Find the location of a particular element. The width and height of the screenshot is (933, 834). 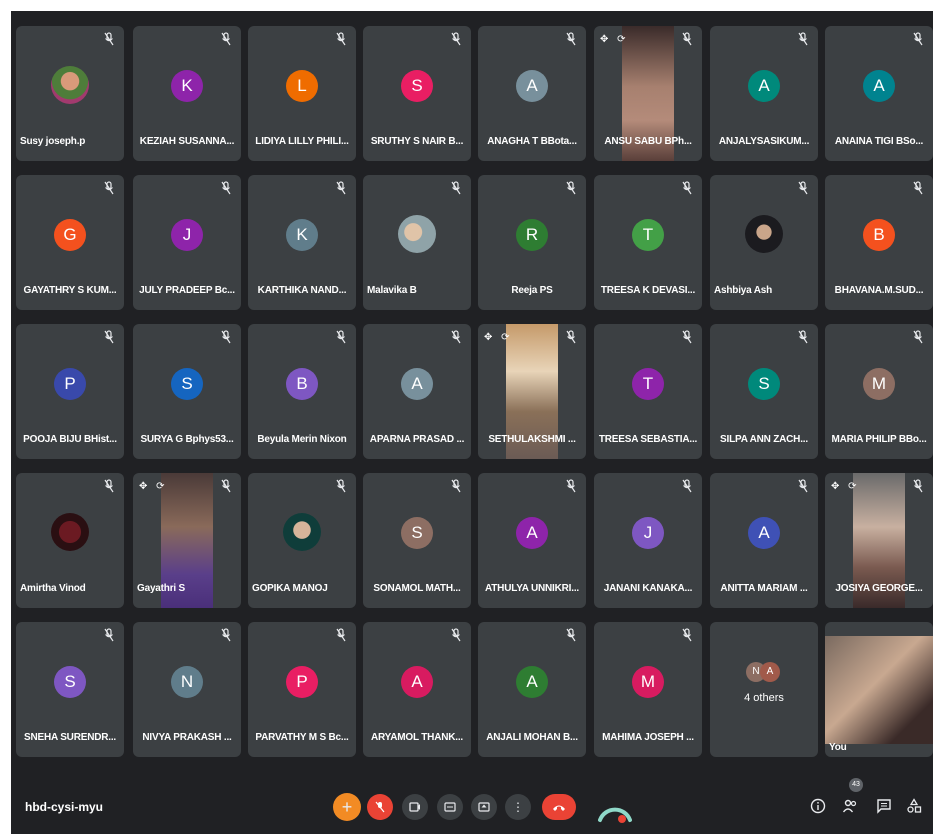

mic-off-icon is located at coordinates (380, 807).